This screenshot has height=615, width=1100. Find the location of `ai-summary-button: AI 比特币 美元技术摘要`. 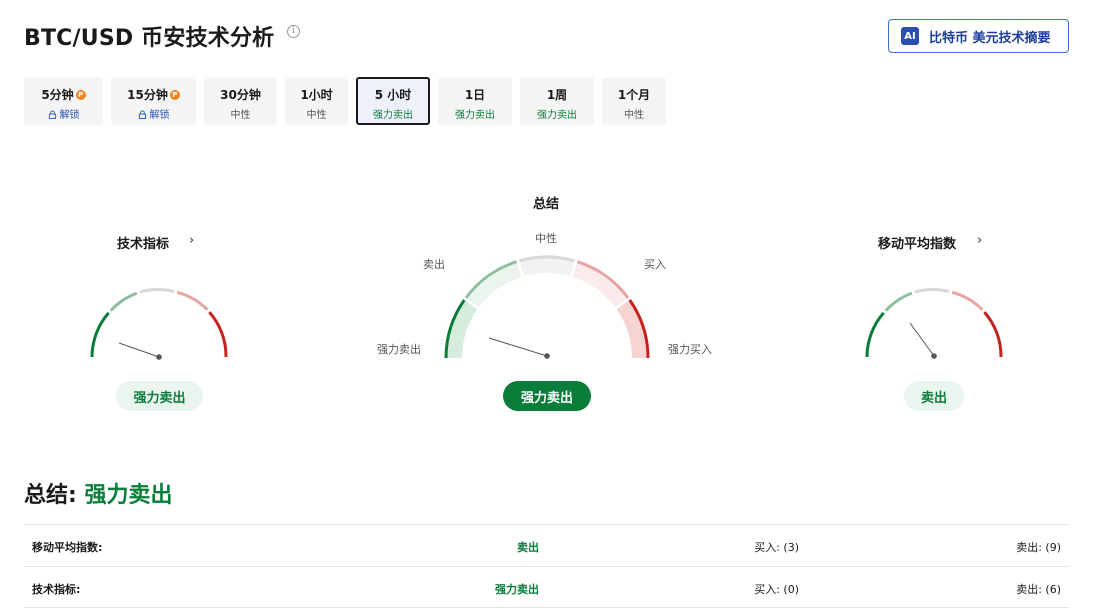

ai-summary-button: AI 比特币 美元技术摘要 is located at coordinates (978, 36).